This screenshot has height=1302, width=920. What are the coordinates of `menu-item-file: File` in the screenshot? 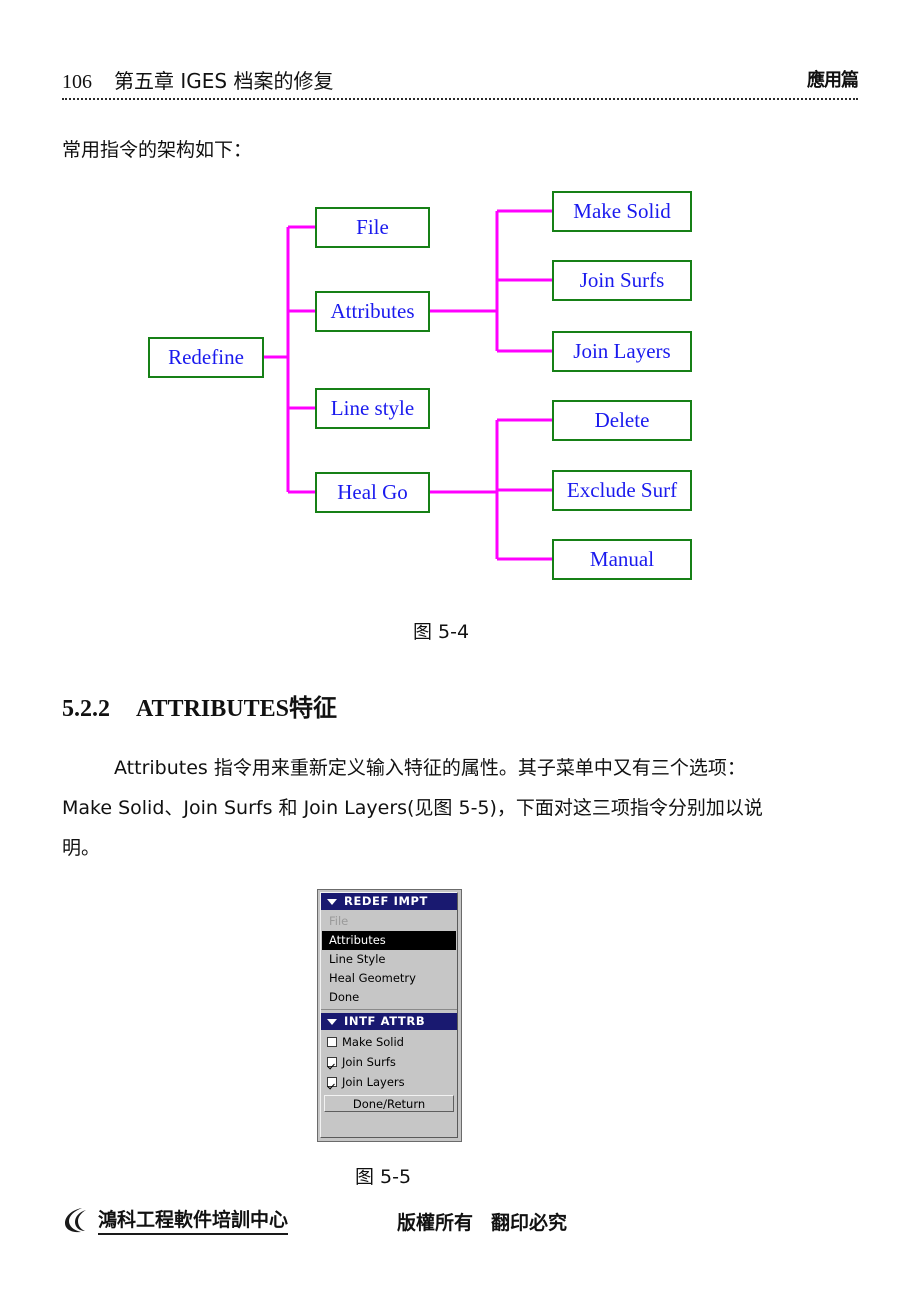 It's located at (389, 921).